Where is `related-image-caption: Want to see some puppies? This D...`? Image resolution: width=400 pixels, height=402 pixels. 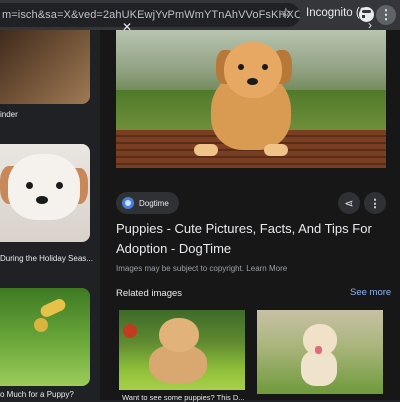 related-image-caption: Want to see some puppies? This D... is located at coordinates (183, 397).